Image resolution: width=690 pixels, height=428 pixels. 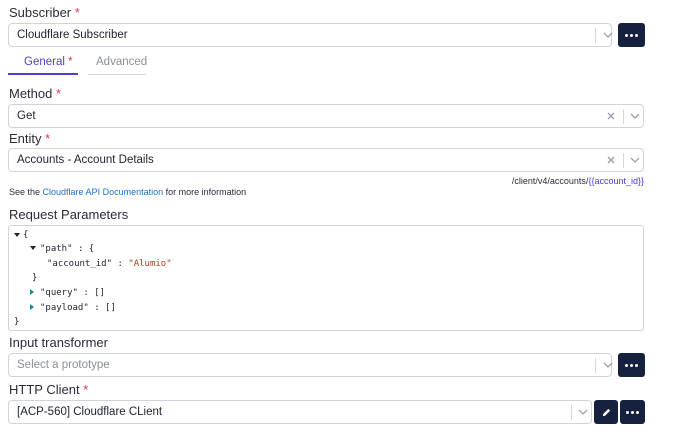 I want to click on expand-query-icon, so click(x=32, y=292).